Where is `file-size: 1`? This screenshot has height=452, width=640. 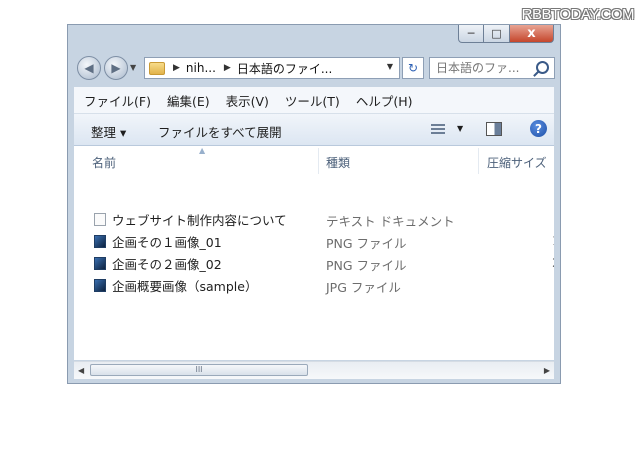 file-size: 1 is located at coordinates (553, 240).